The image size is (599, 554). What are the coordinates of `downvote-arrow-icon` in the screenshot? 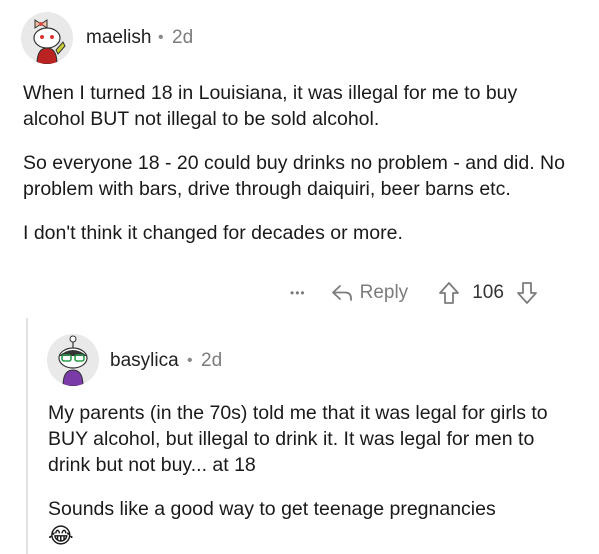 It's located at (527, 293).